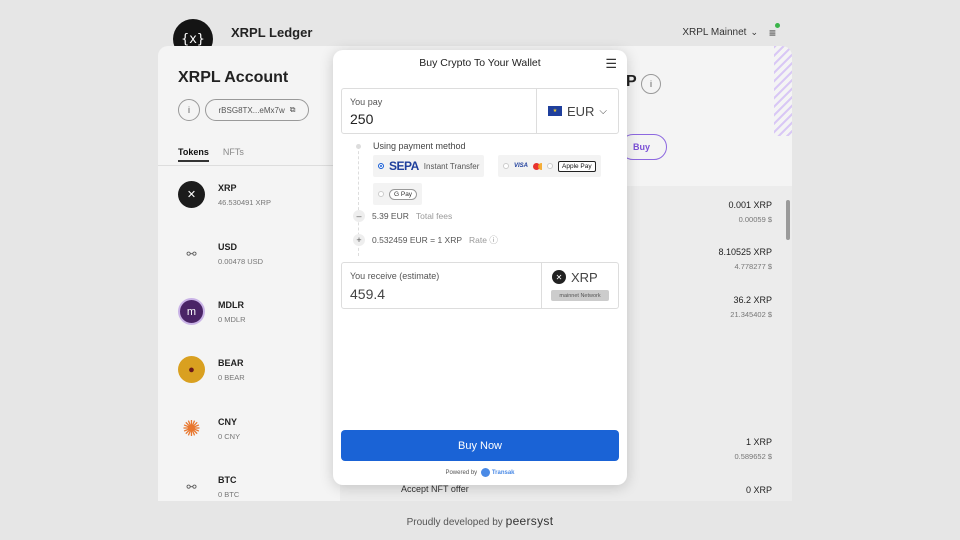  What do you see at coordinates (241, 261) in the screenshot?
I see `token-balance: 0.00478 USD` at bounding box center [241, 261].